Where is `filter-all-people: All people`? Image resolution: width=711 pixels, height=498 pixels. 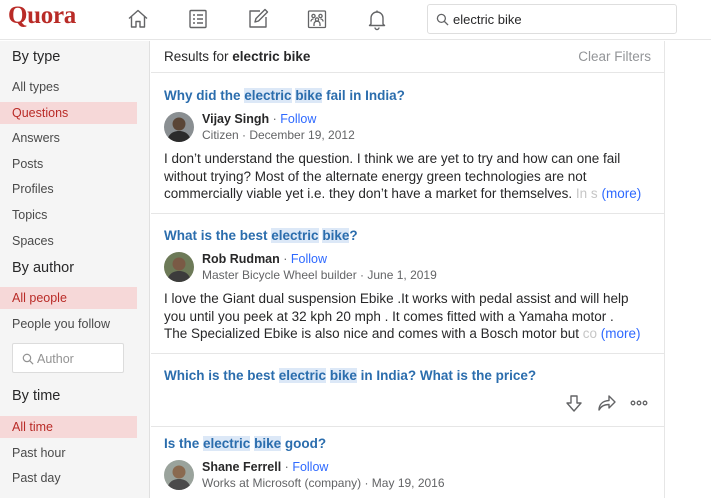
filter-all-people: All people is located at coordinates (68, 298).